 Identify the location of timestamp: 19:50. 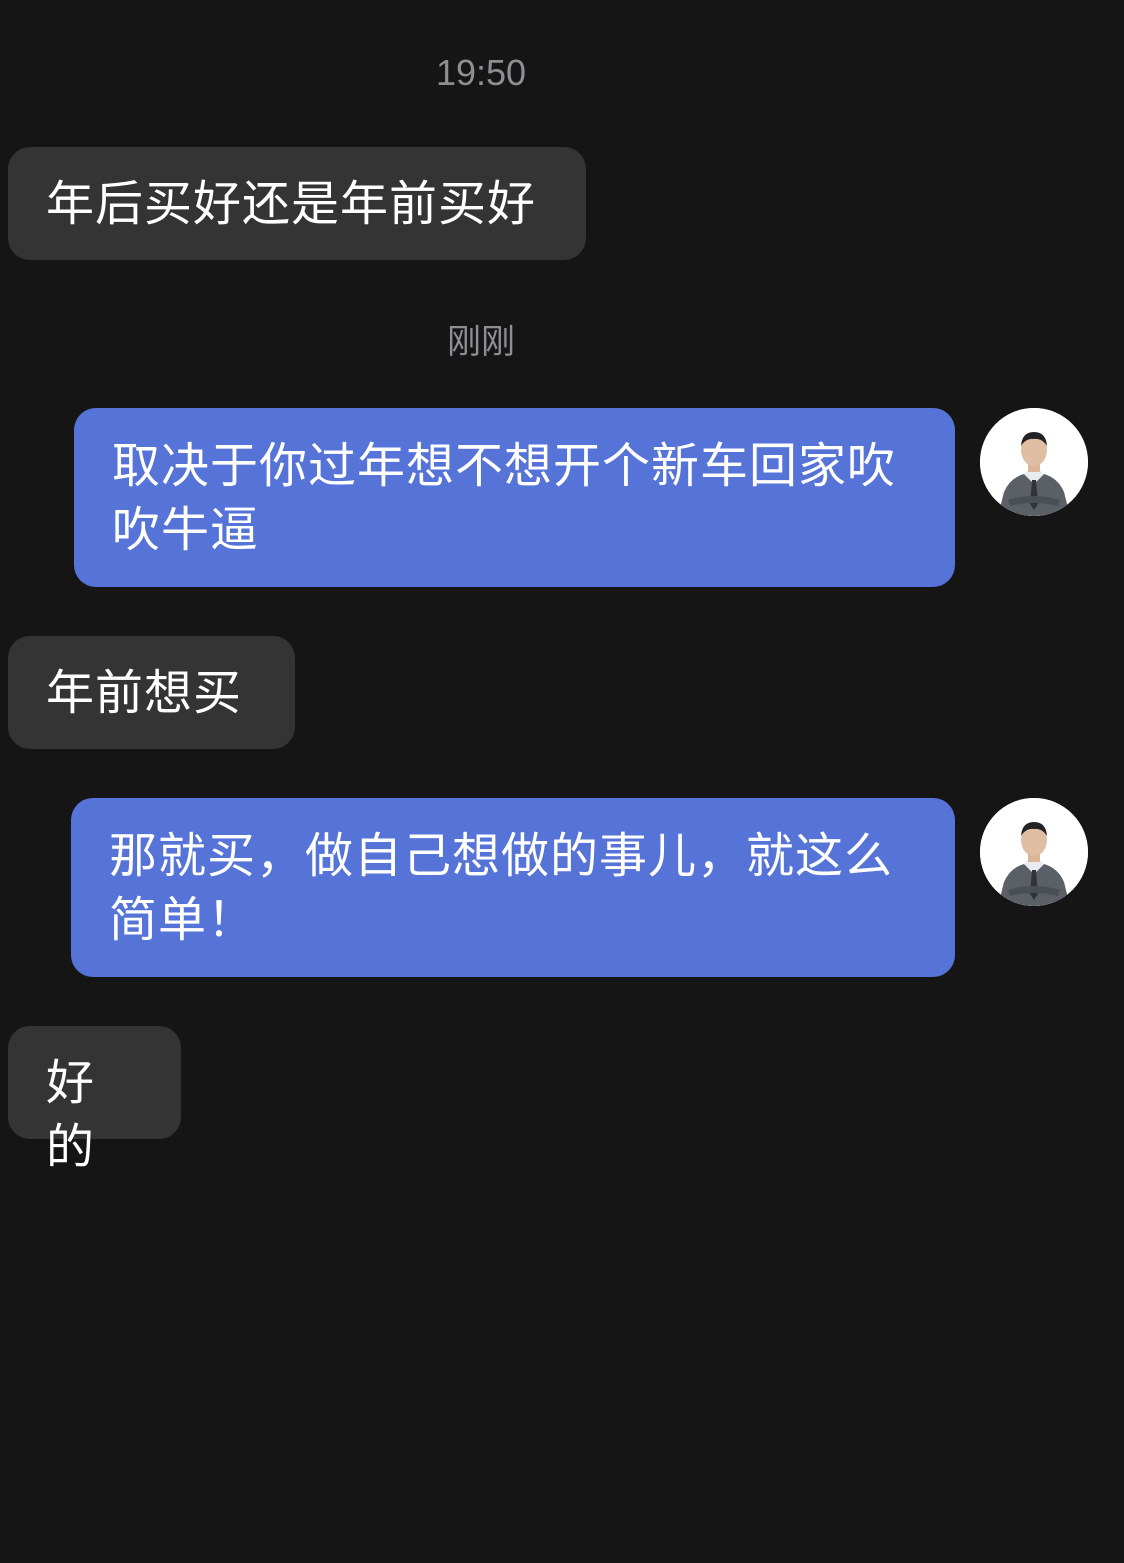
(481, 72).